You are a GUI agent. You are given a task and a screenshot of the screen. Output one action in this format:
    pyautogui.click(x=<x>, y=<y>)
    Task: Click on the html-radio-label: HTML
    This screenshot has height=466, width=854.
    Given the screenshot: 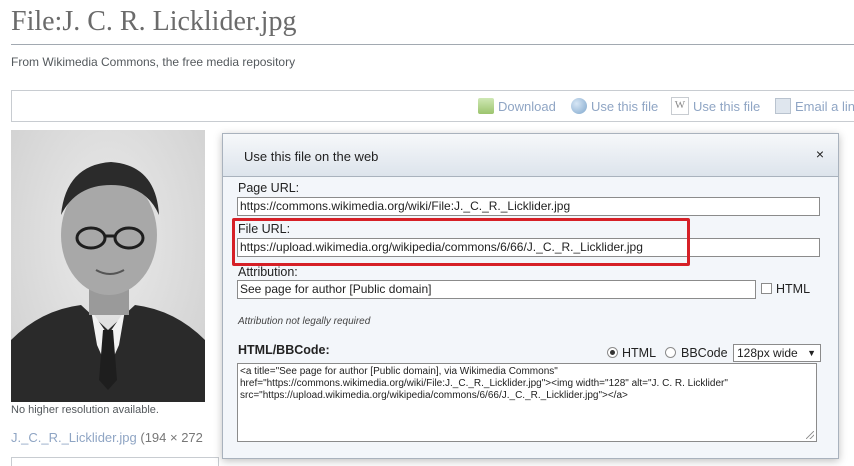 What is the action you would take?
    pyautogui.click(x=639, y=353)
    